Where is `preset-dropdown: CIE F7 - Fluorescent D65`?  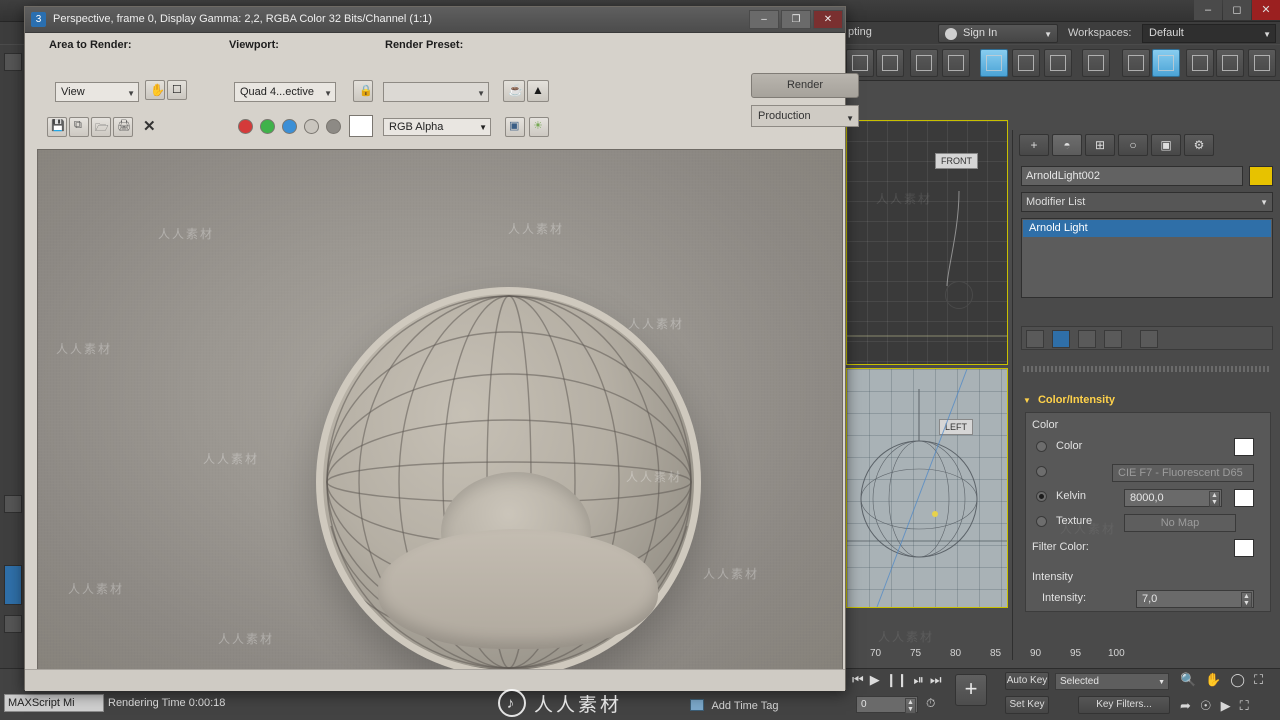 preset-dropdown: CIE F7 - Fluorescent D65 is located at coordinates (1183, 473).